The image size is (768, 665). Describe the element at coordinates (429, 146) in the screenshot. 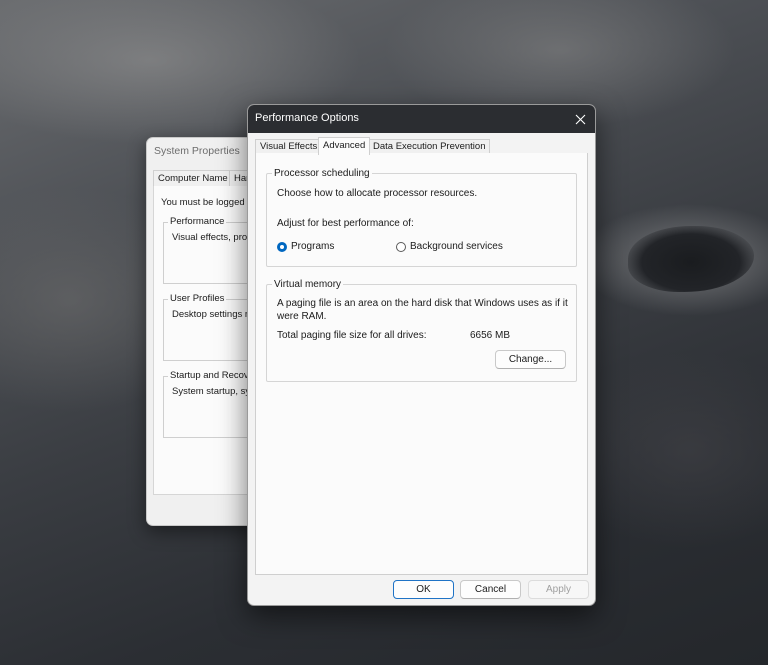

I see `tab-data-execution-prevention: Data Execution Prevention` at that location.